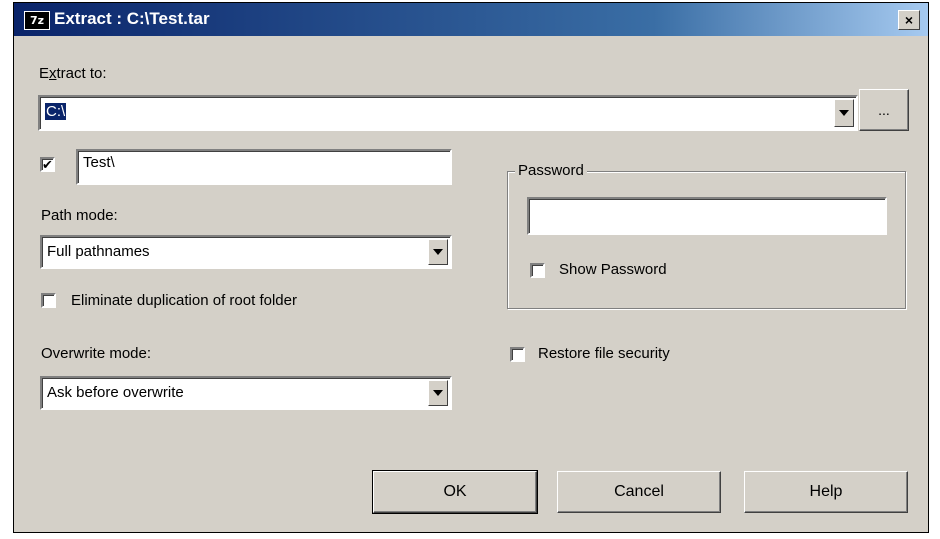 The height and width of the screenshot is (539, 940). Describe the element at coordinates (551, 170) in the screenshot. I see `password-group-label: Password` at that location.